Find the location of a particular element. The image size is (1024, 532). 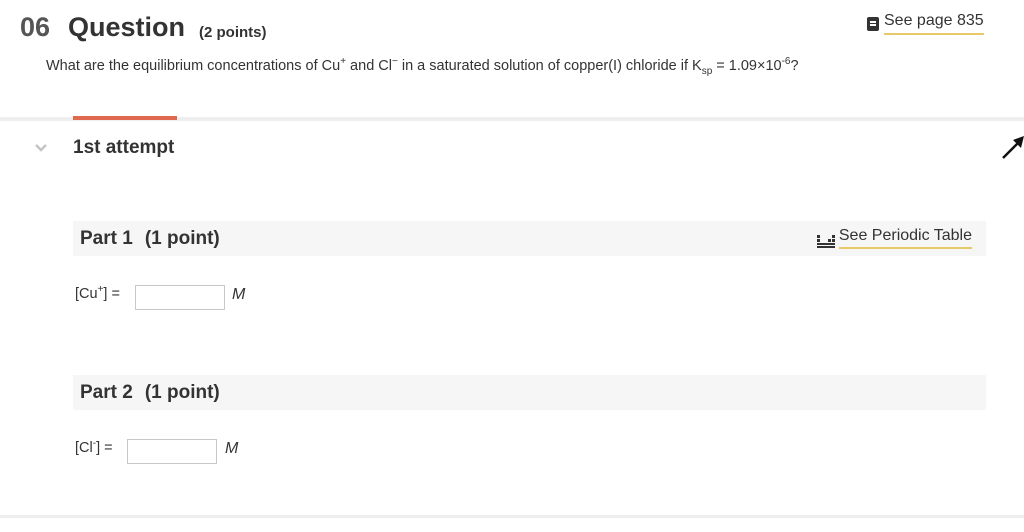

periodic-table-link: See Periodic Table is located at coordinates (894, 238).